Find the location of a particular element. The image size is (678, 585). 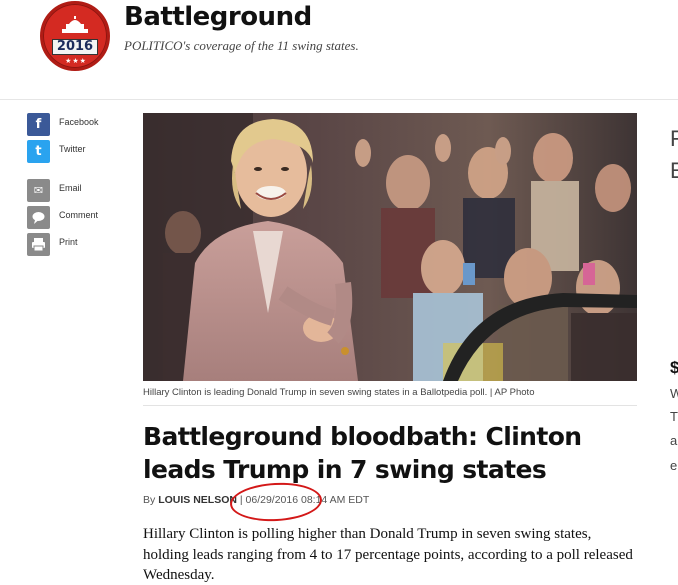

byline-prefix: By is located at coordinates (149, 500).